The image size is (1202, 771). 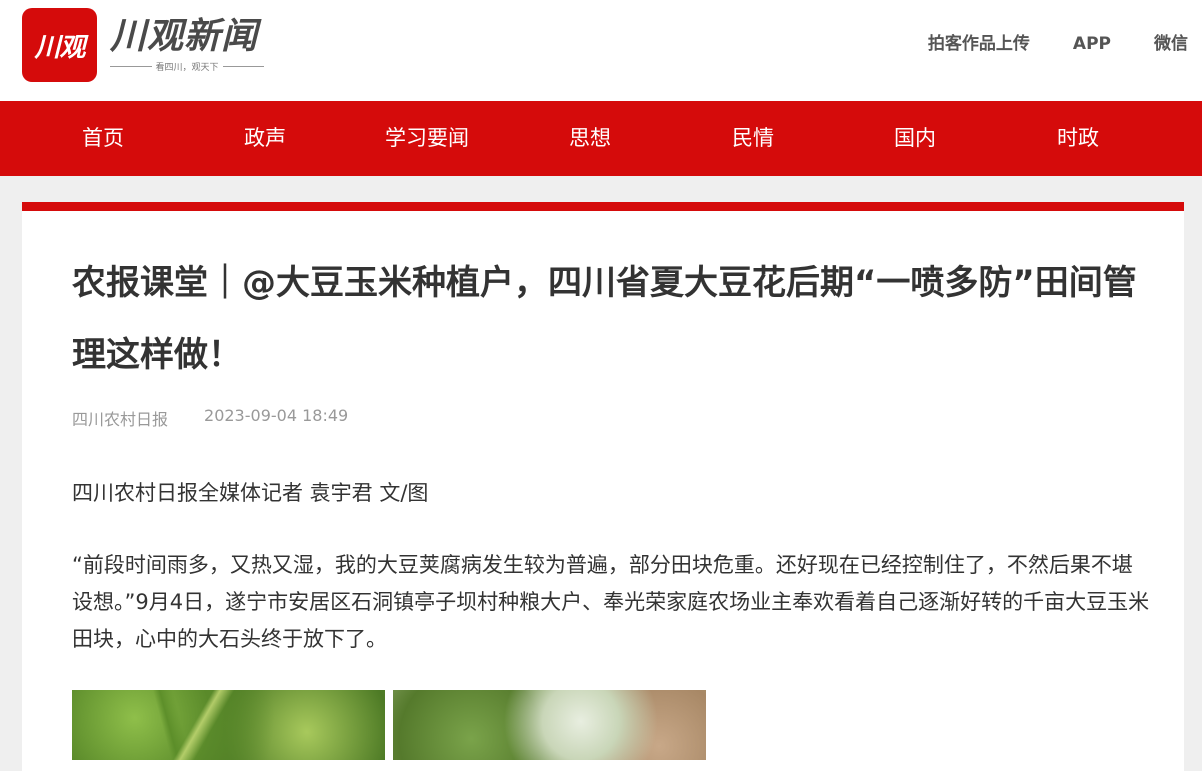 I want to click on nav-item-domestic: 国内, so click(x=915, y=138).